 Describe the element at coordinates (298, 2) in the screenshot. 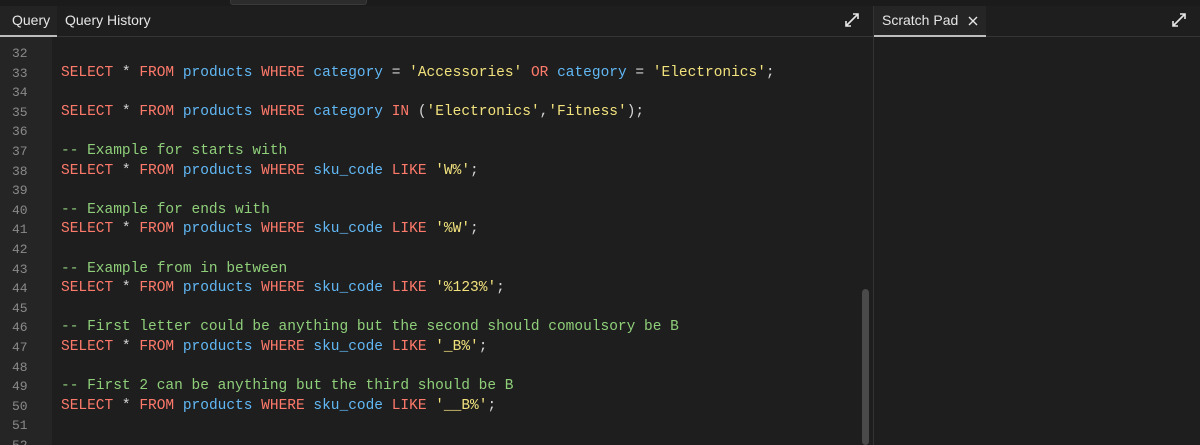

I see `top-tab-fragment` at that location.